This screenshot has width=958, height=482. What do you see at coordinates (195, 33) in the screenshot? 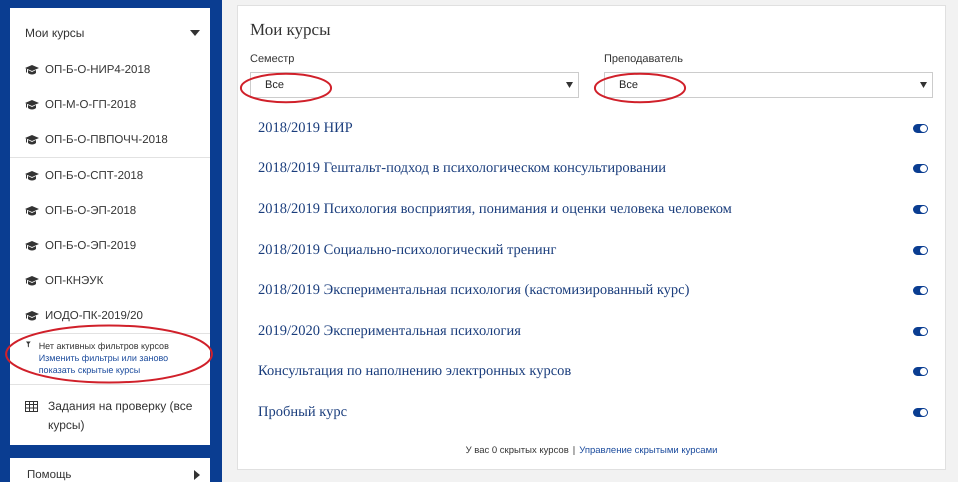
I see `caret-icon` at bounding box center [195, 33].